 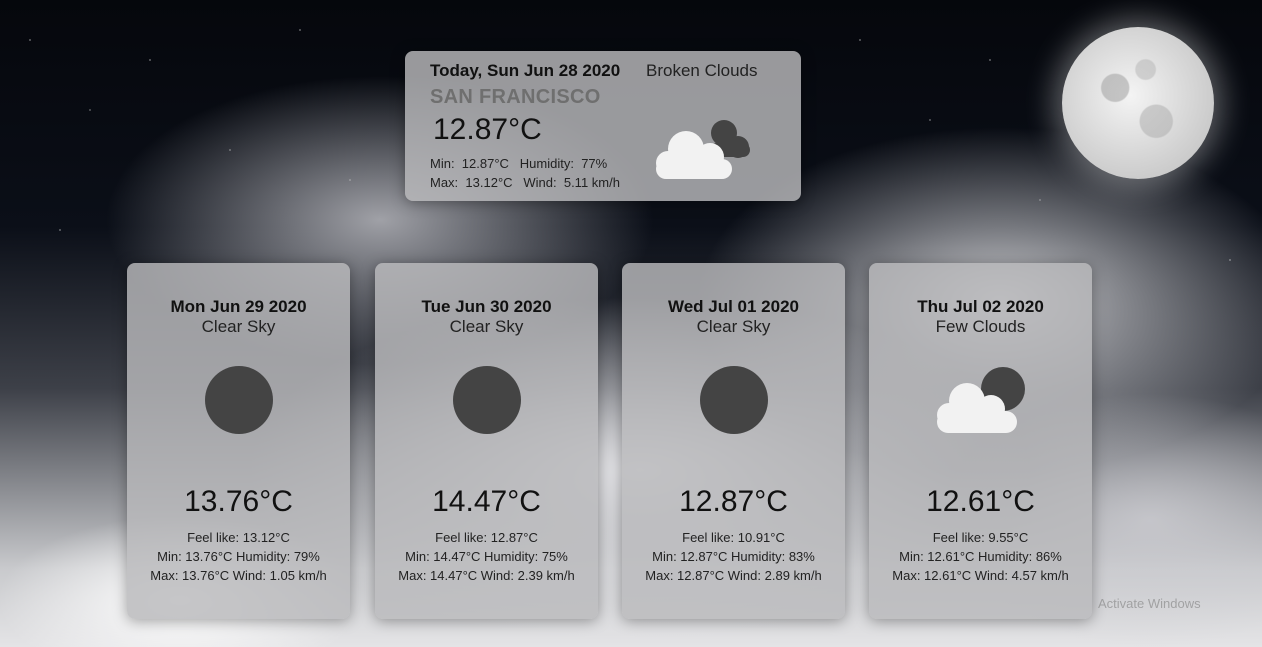 I want to click on forecast-temperature: 12.61°C, so click(x=980, y=501).